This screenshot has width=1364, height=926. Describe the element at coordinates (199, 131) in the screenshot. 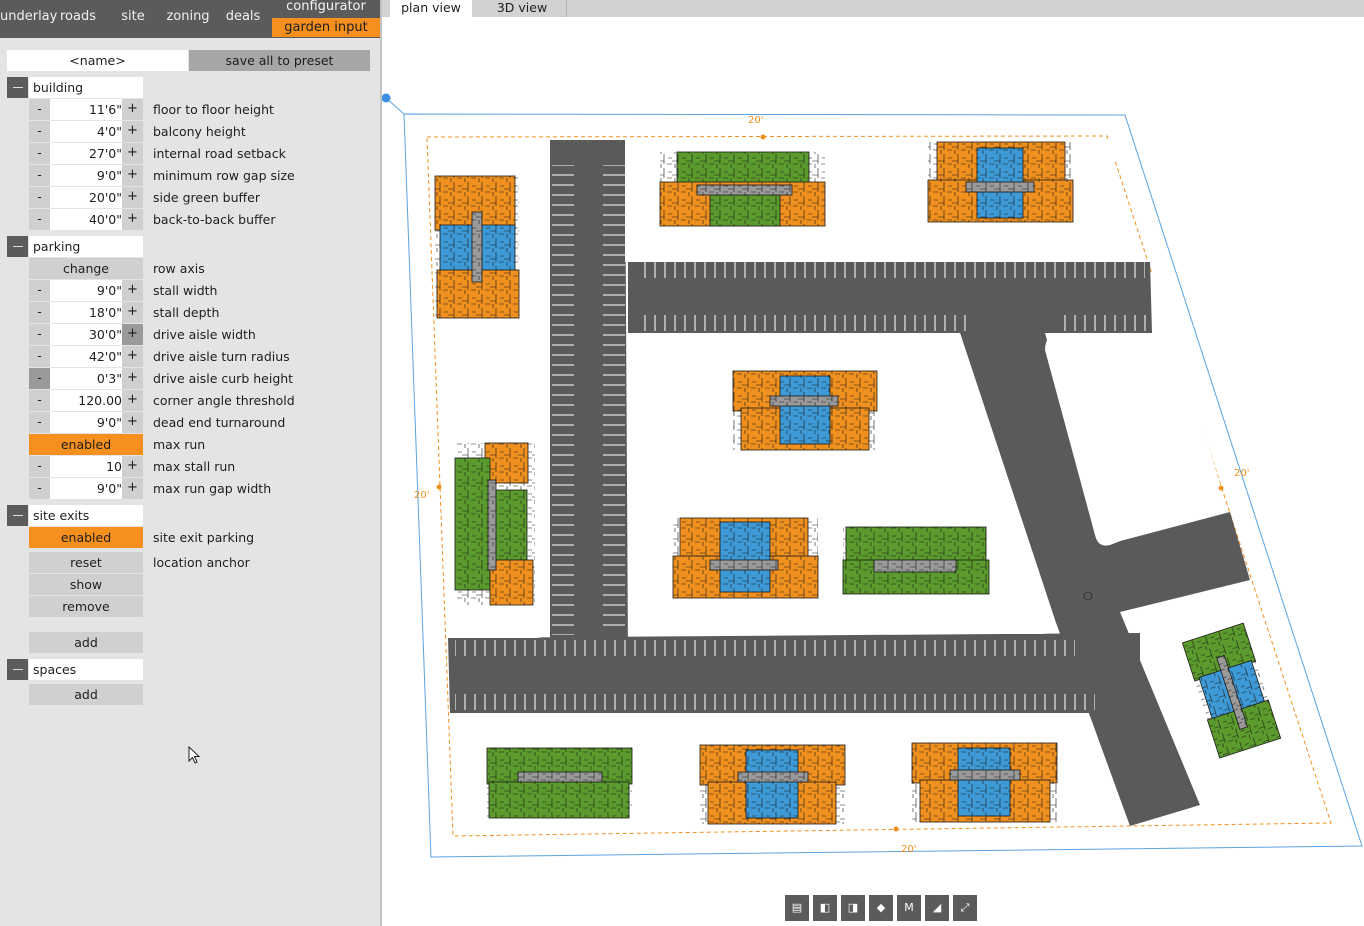

I see `stepper-label: balcony height` at that location.